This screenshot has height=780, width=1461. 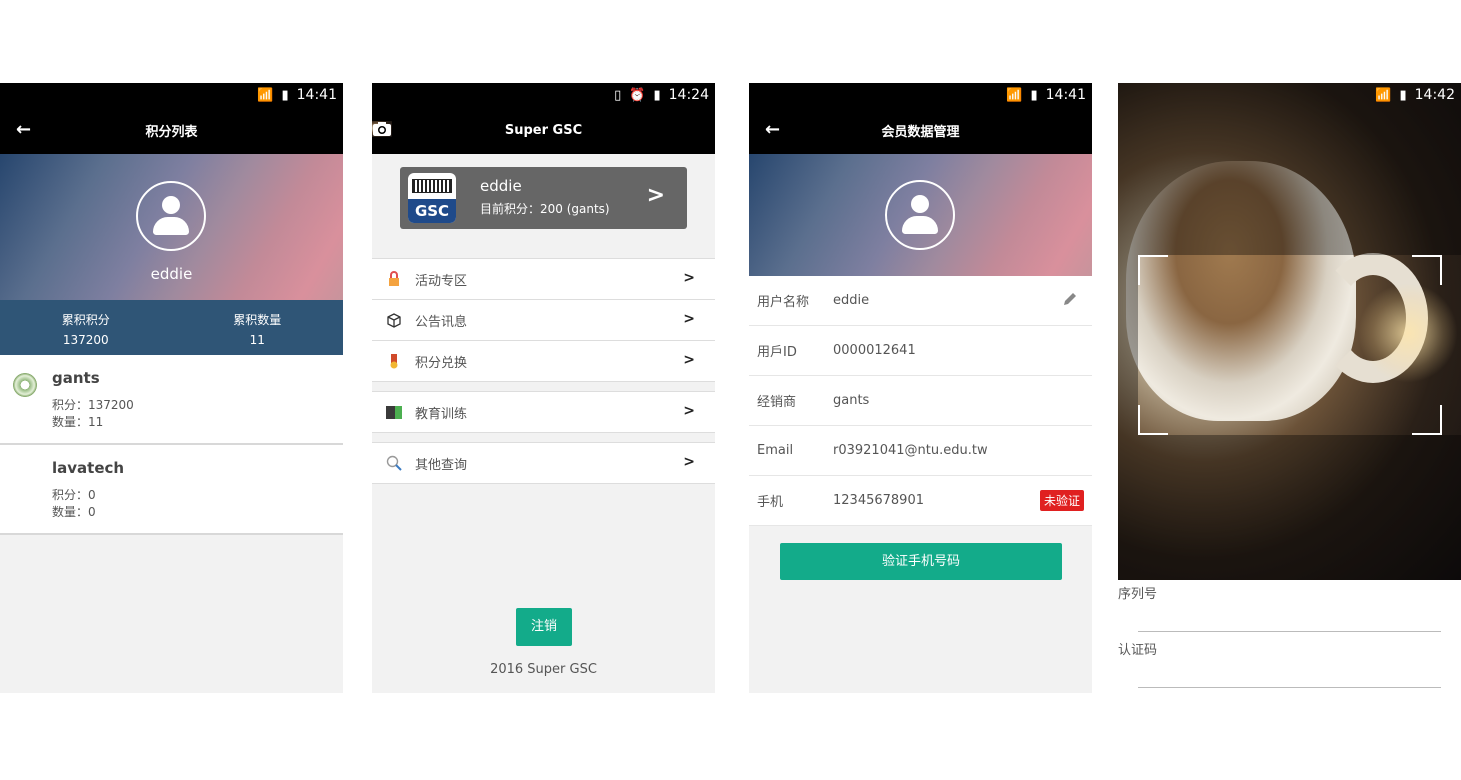 I want to click on serial-input, so click(x=1289, y=631).